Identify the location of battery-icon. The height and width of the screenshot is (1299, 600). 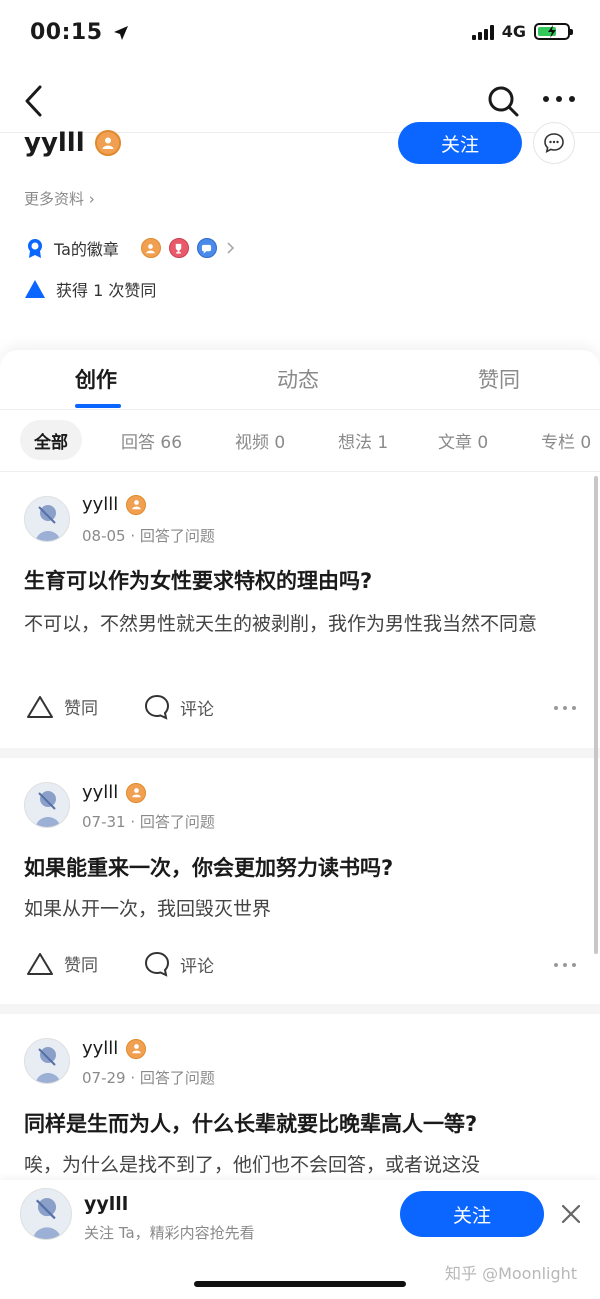
(553, 31).